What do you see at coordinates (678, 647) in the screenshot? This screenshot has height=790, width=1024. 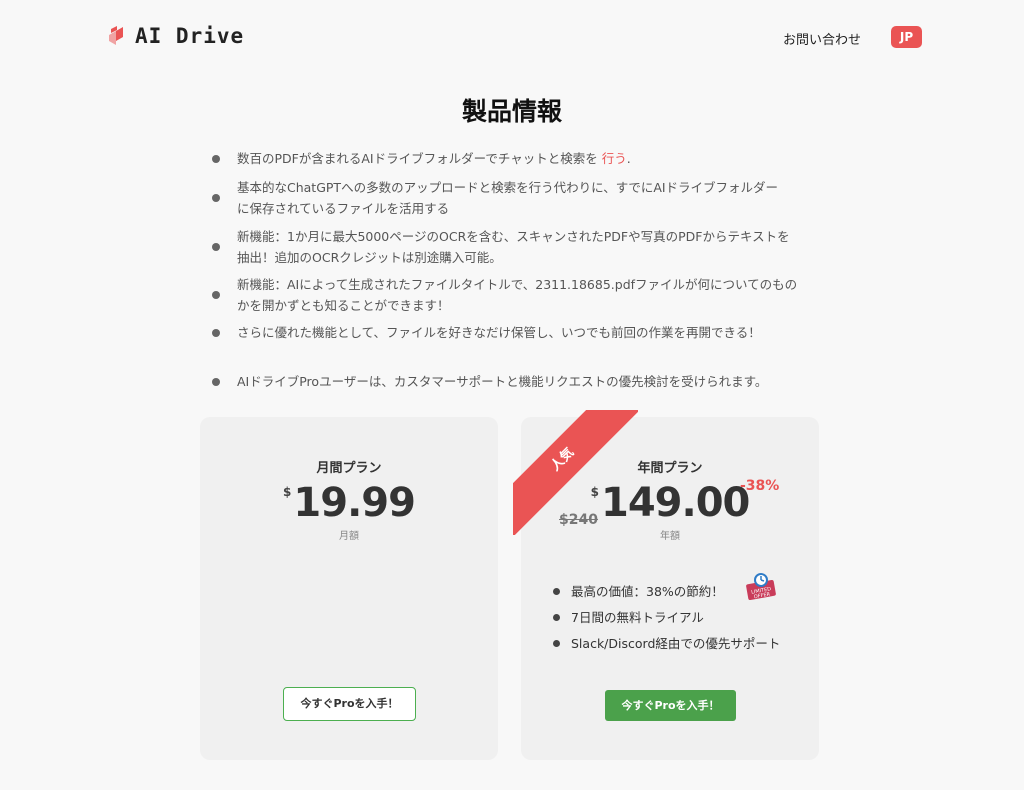 I see `perk-item: Slack/Discord経由での優先サポート` at bounding box center [678, 647].